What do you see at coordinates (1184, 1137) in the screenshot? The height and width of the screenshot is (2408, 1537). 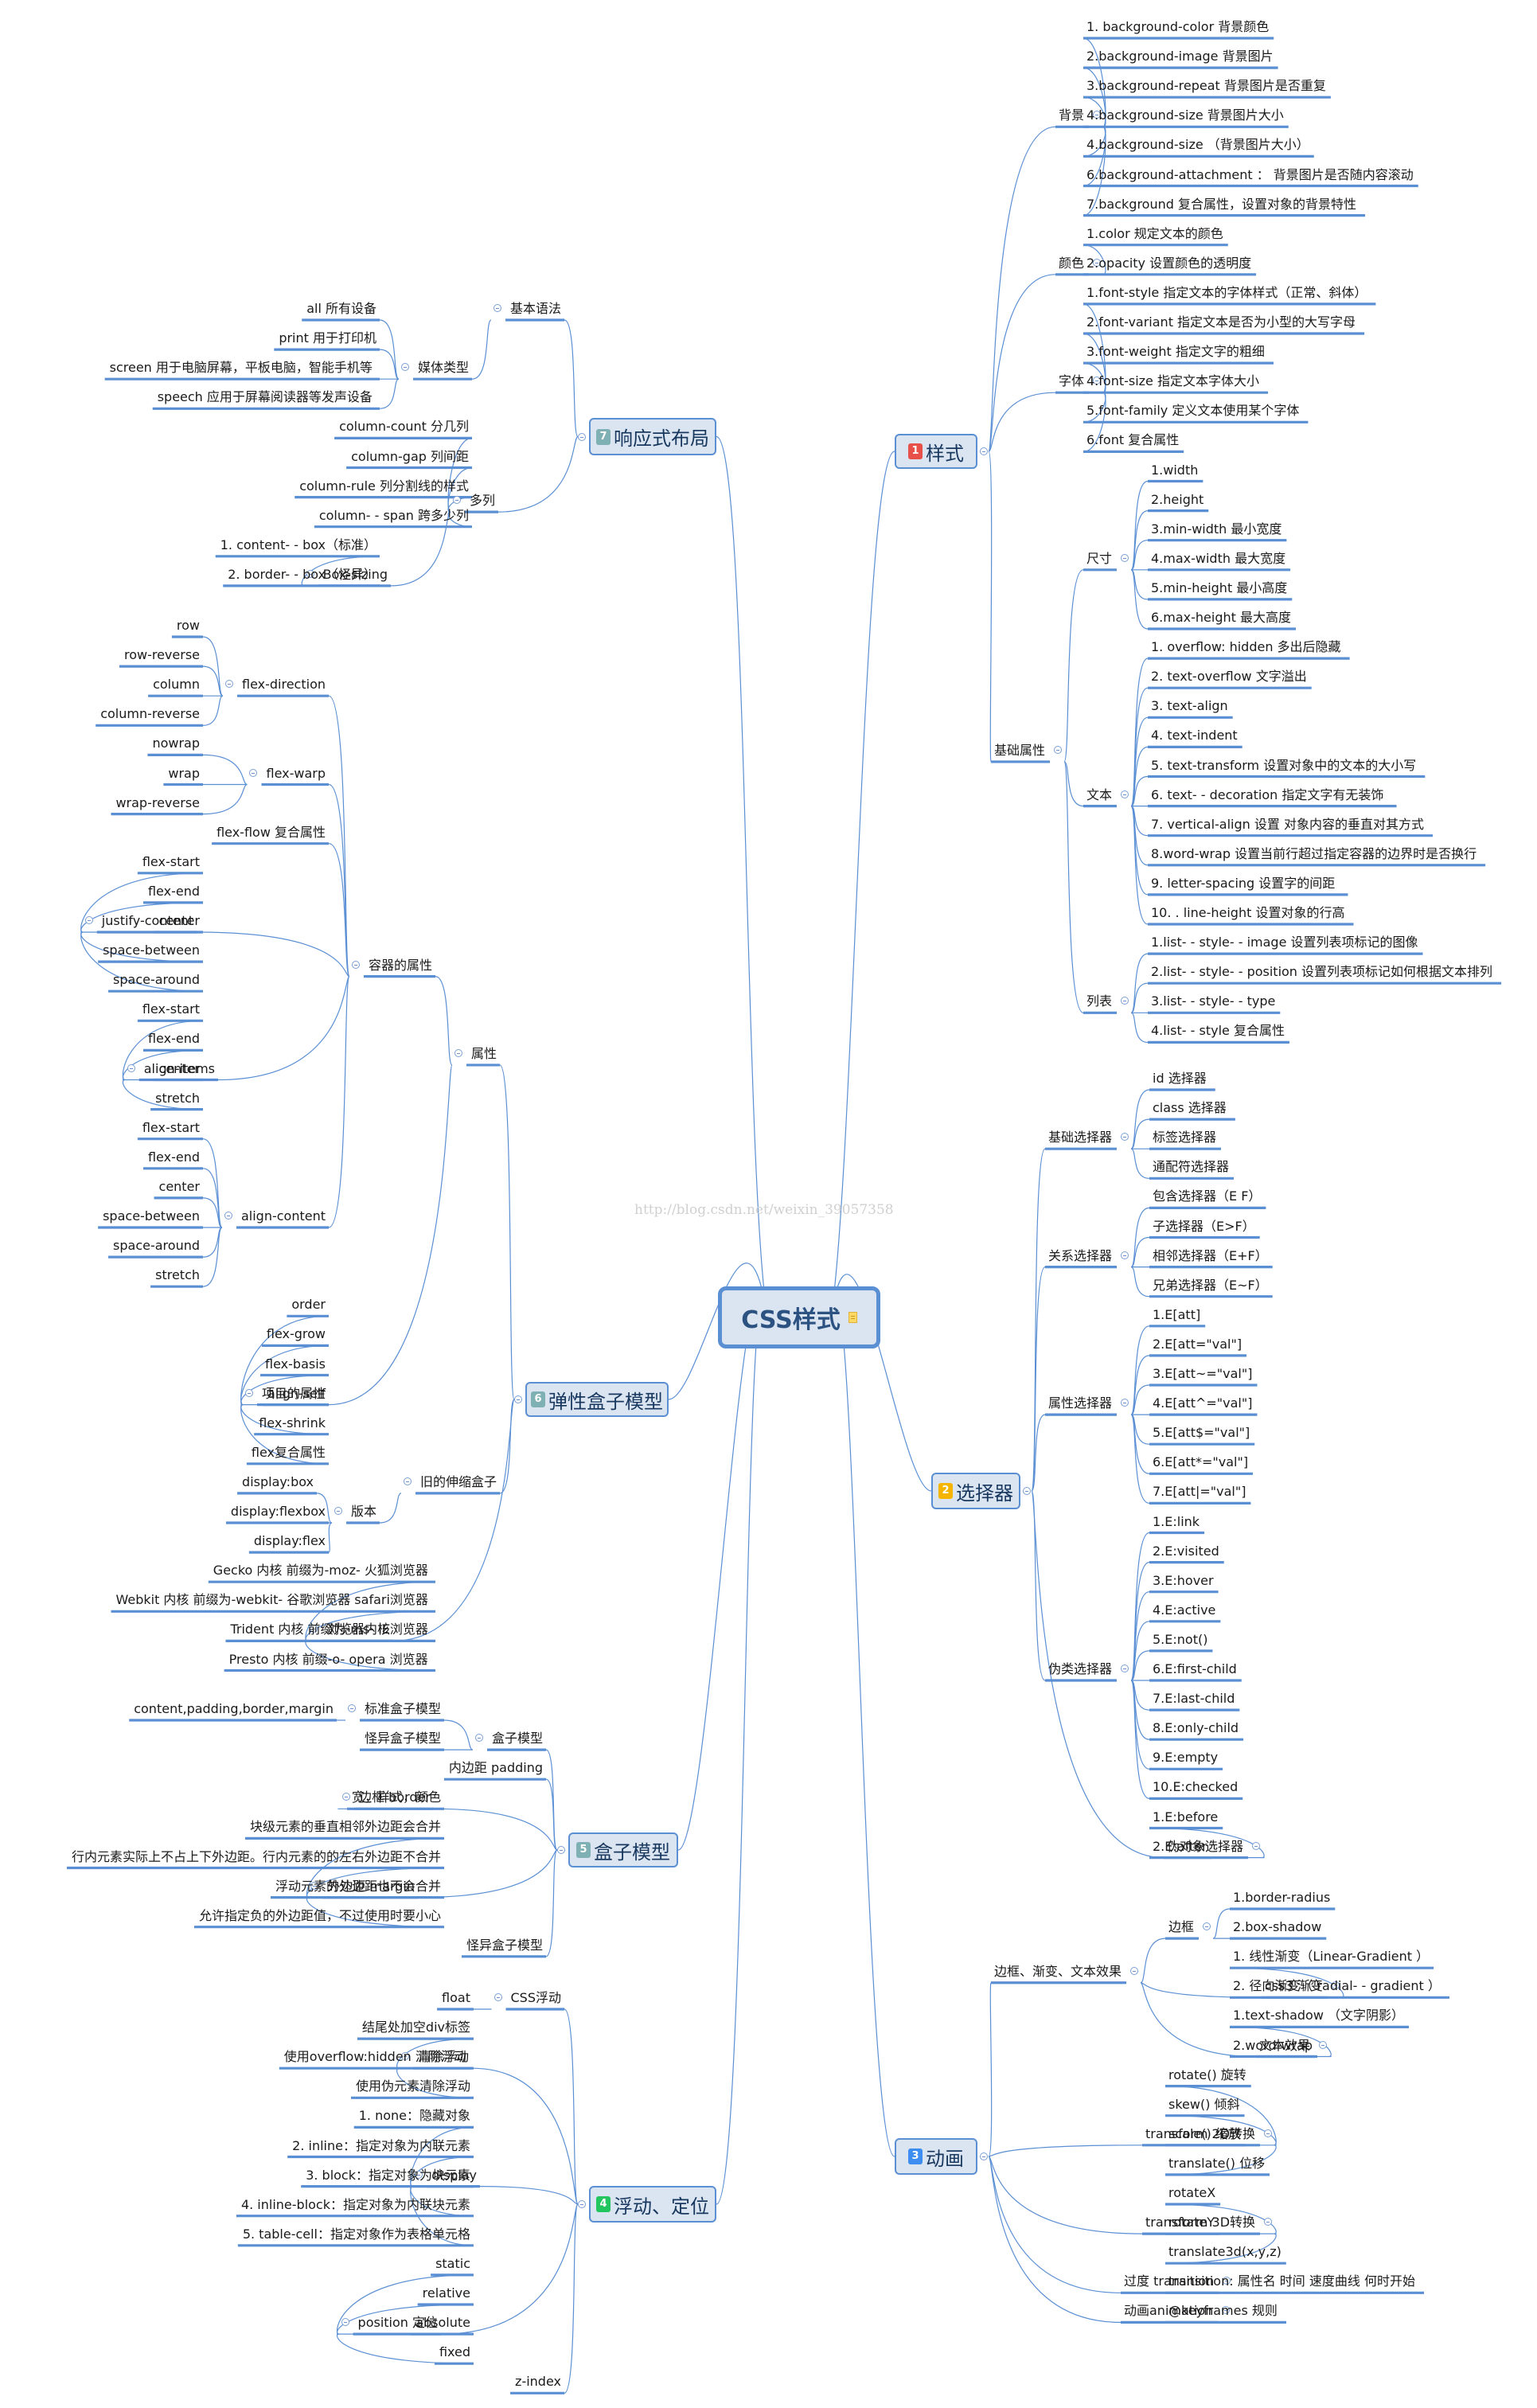 I see `leaf-topic: 标签选择器` at bounding box center [1184, 1137].